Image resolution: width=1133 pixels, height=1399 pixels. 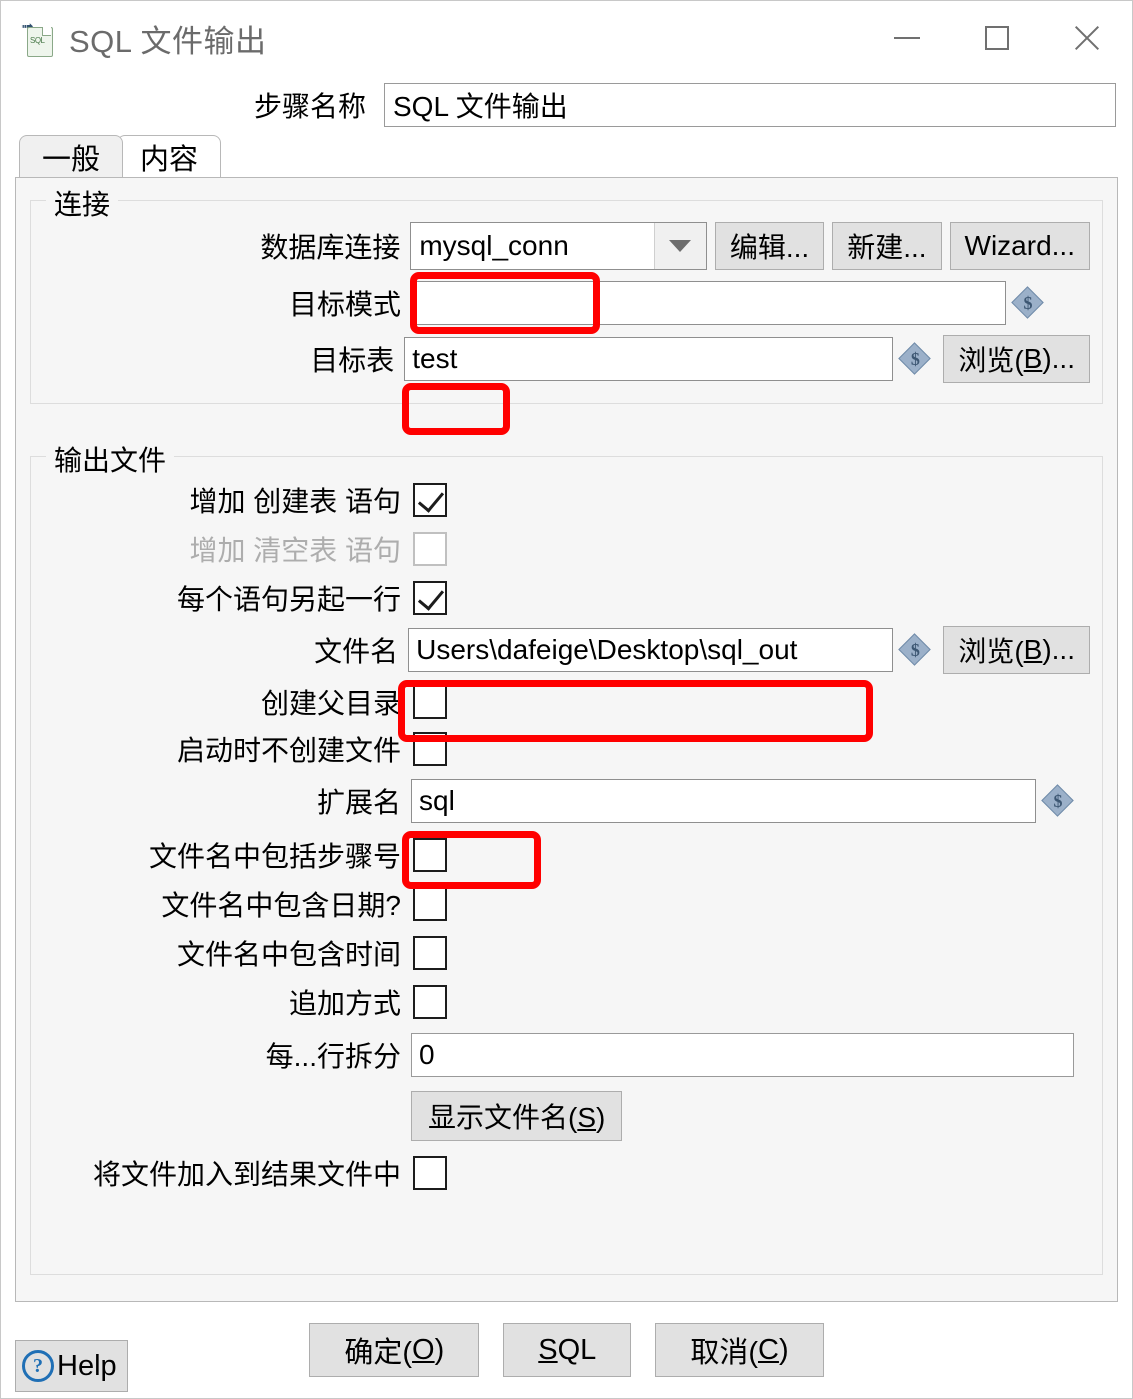 I want to click on help-button-label: Help, so click(x=87, y=1365).